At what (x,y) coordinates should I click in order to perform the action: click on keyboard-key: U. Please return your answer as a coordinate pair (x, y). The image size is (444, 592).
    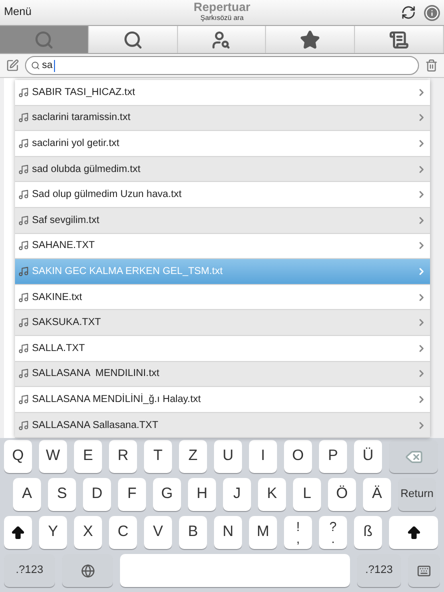
    Looking at the image, I should click on (228, 456).